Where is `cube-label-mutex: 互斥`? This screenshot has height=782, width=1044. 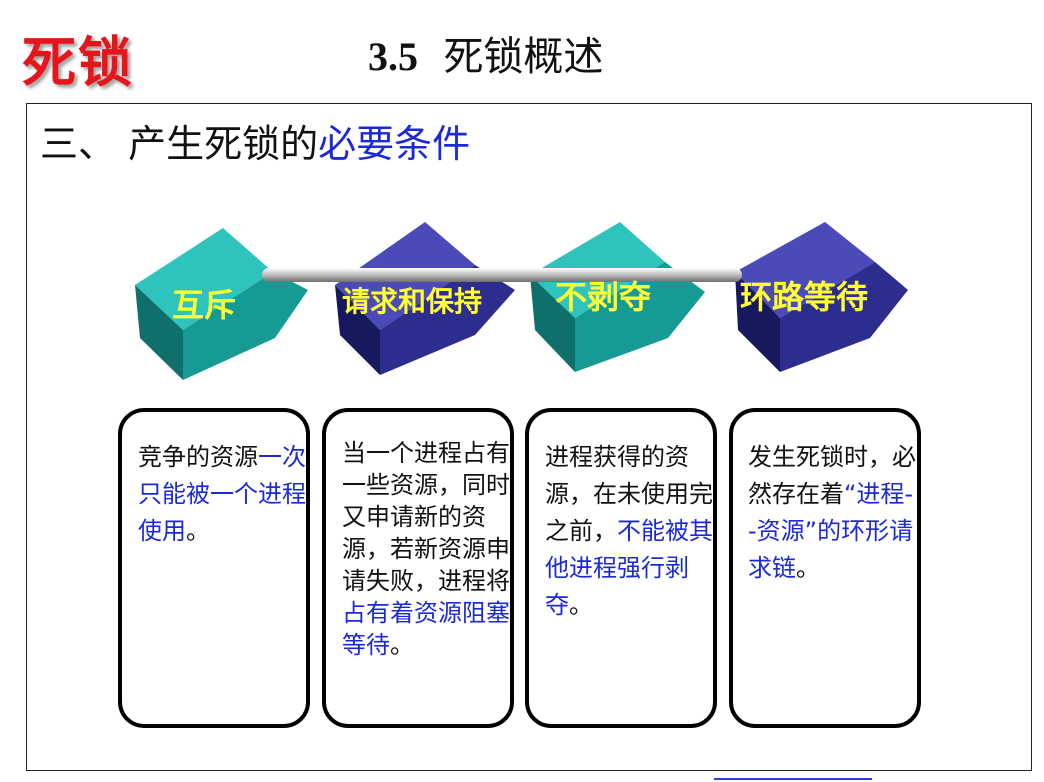 cube-label-mutex: 互斥 is located at coordinates (204, 305).